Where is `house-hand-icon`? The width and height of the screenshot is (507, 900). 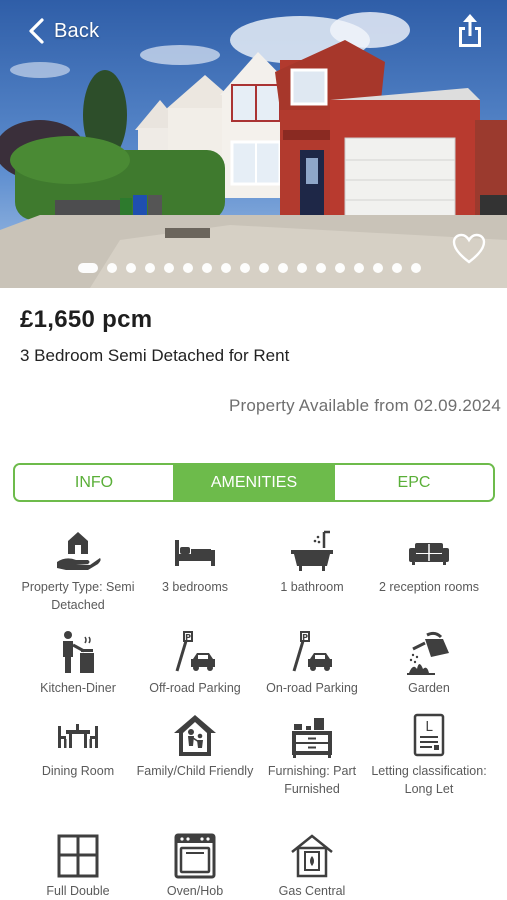
house-hand-icon is located at coordinates (79, 551).